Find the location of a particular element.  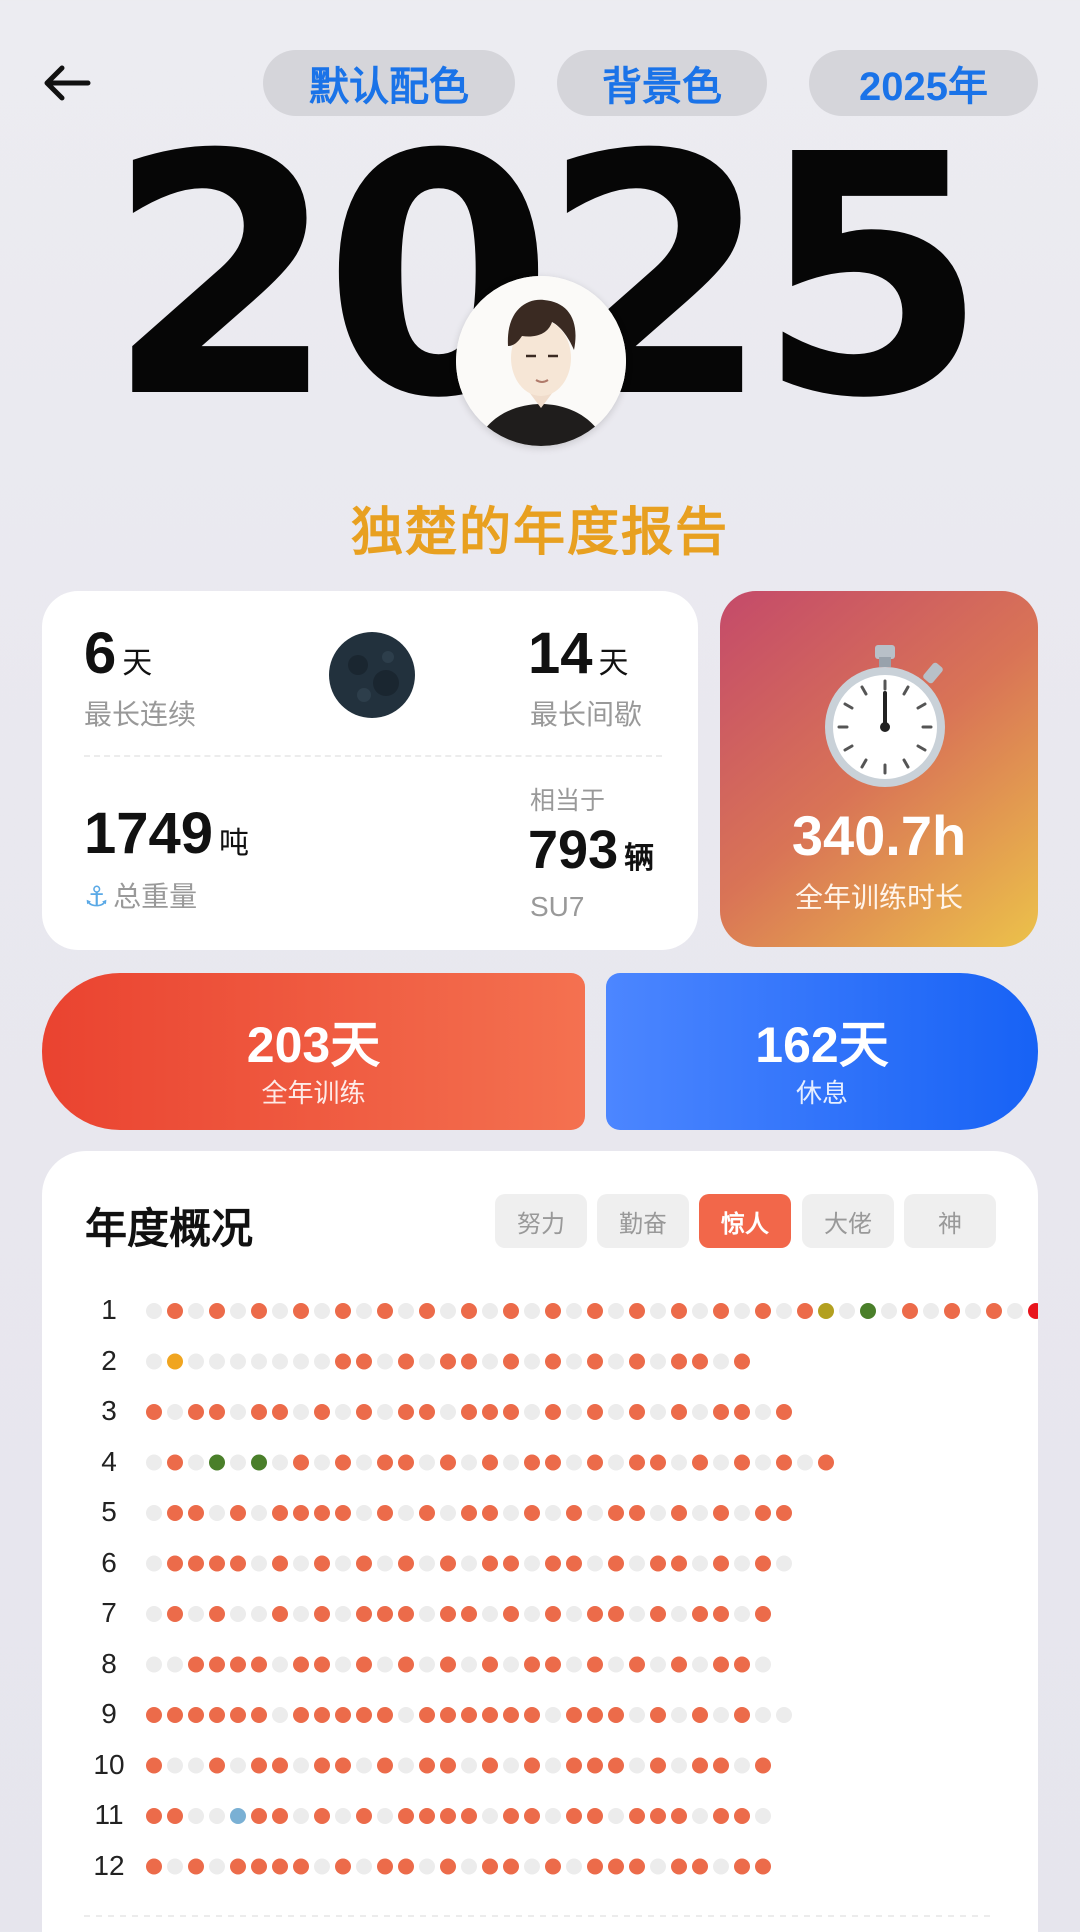

stats-divider is located at coordinates (373, 756).